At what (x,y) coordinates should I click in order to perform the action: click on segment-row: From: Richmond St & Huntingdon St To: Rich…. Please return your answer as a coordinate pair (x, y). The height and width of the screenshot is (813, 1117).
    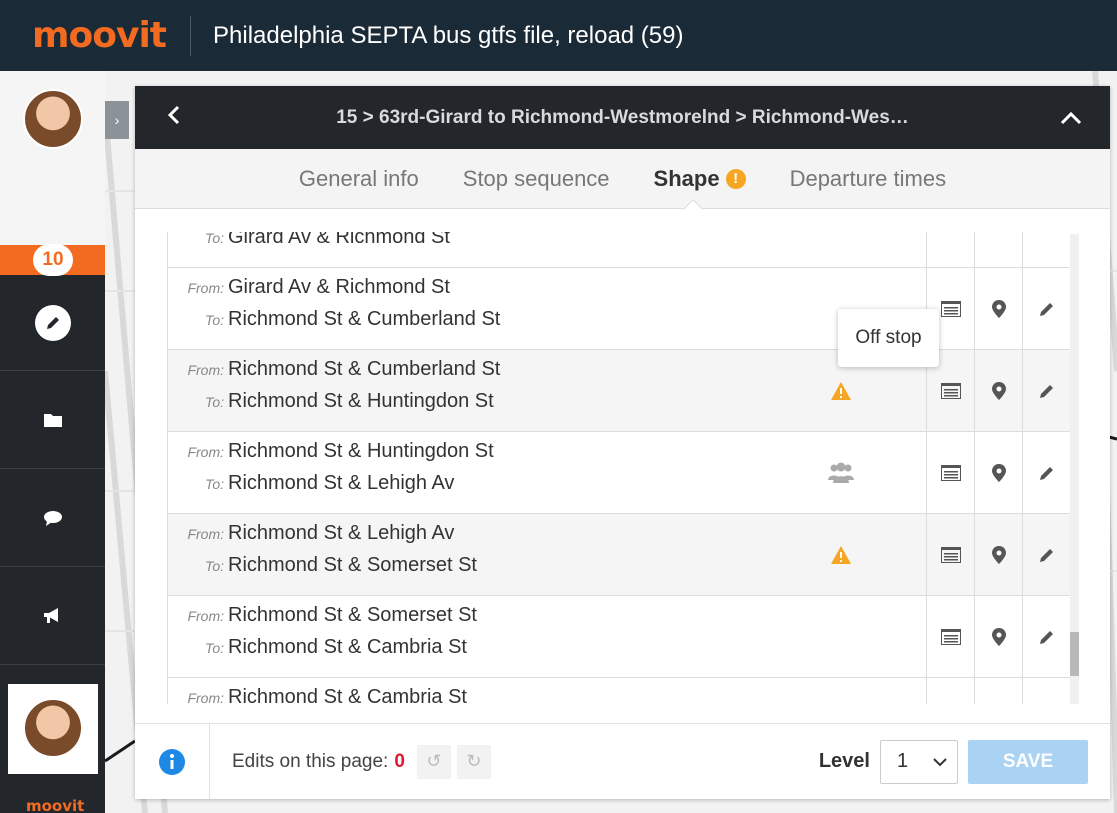
    Looking at the image, I should click on (618, 473).